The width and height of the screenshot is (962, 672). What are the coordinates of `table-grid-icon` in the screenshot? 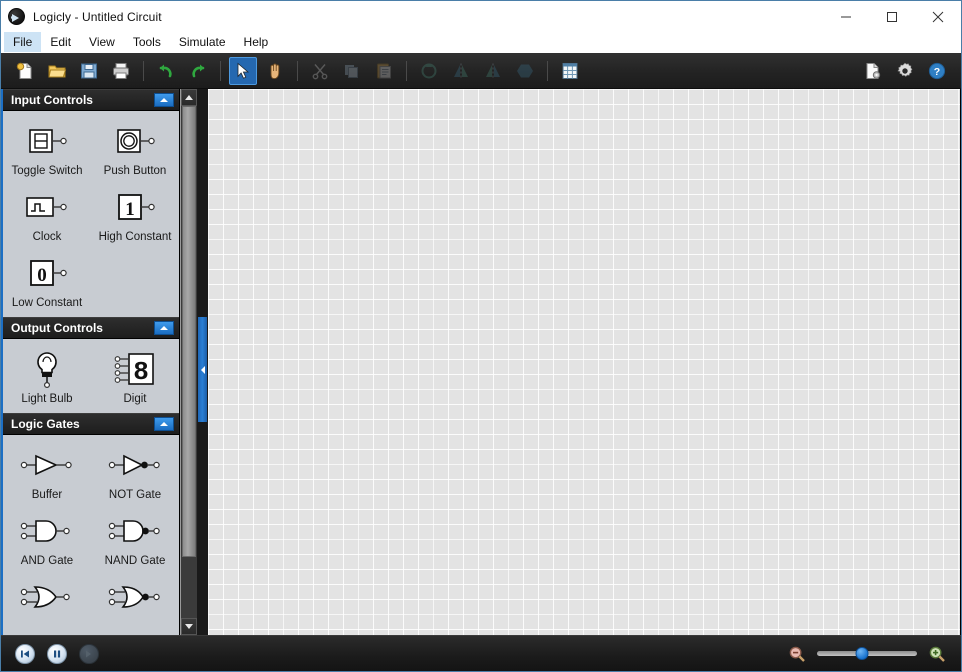 It's located at (570, 70).